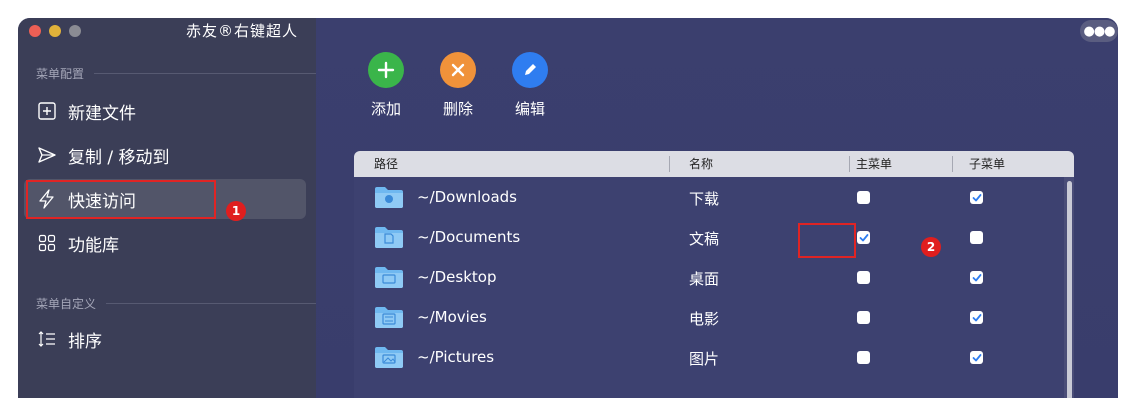 This screenshot has width=1136, height=398. I want to click on sidebar-item-new-file: 新建文件, so click(165, 111).